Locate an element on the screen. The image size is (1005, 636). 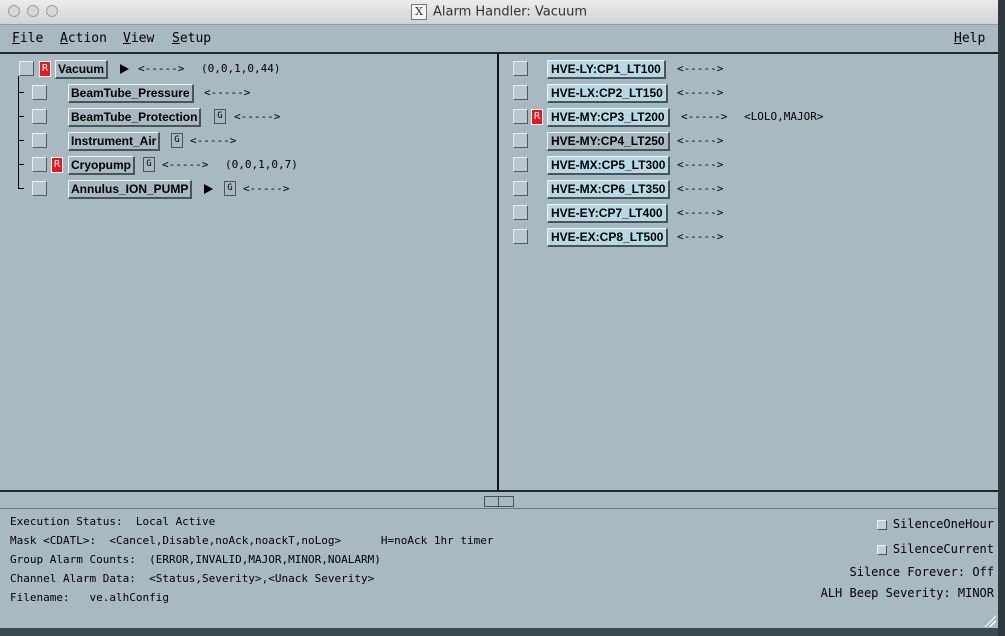
group-row-vacuum: R Vacuum <-----> (0,0,1,0,44) is located at coordinates (248, 70).